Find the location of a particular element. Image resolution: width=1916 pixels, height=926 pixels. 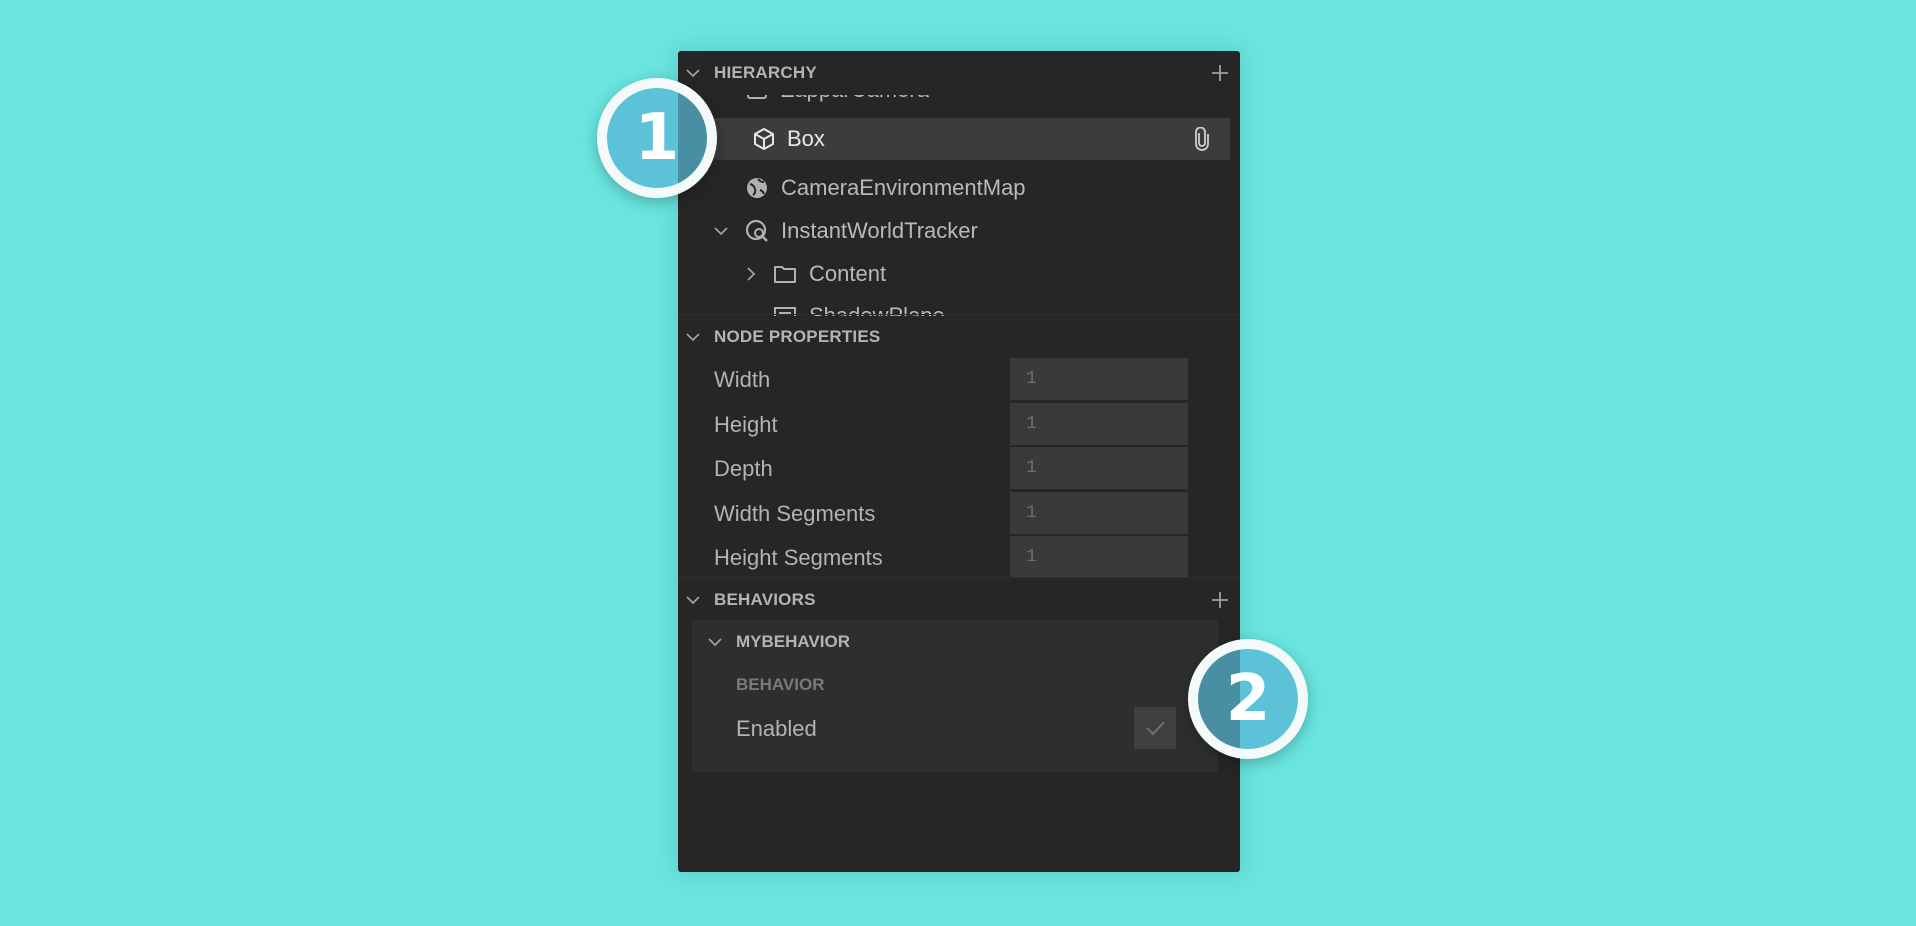

chevron-right-icon is located at coordinates (751, 274).